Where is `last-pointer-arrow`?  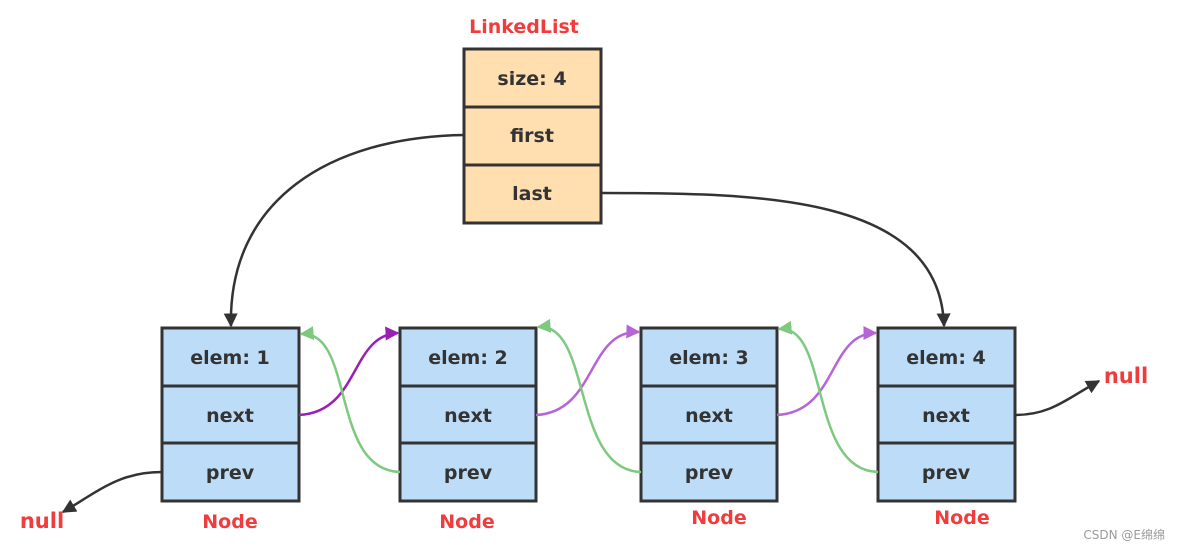 last-pointer-arrow is located at coordinates (775, 259).